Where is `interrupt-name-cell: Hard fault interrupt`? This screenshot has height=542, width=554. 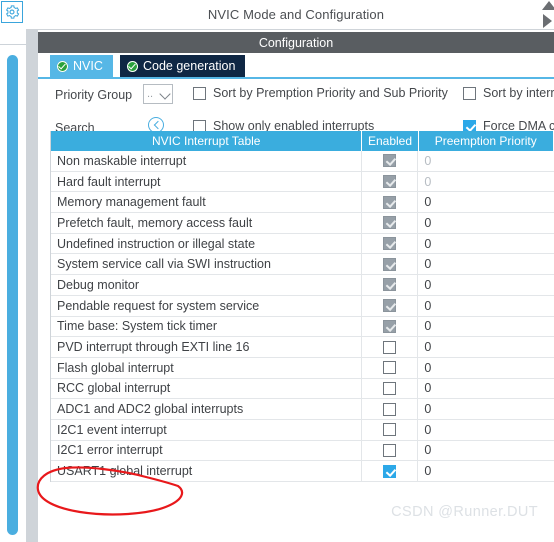
interrupt-name-cell: Hard fault interrupt is located at coordinates (207, 181).